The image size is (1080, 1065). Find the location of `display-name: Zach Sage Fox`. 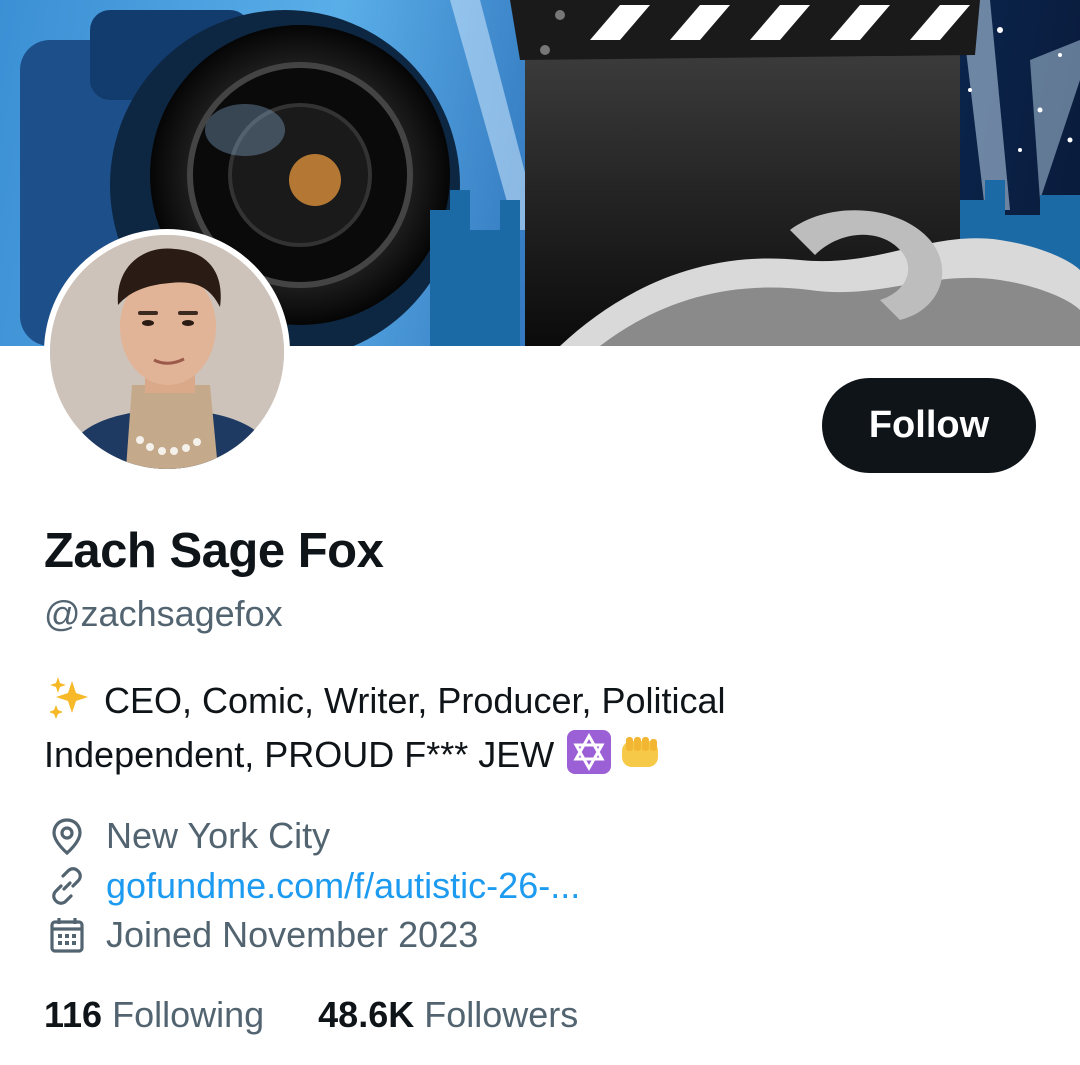

display-name: Zach Sage Fox is located at coordinates (214, 551).